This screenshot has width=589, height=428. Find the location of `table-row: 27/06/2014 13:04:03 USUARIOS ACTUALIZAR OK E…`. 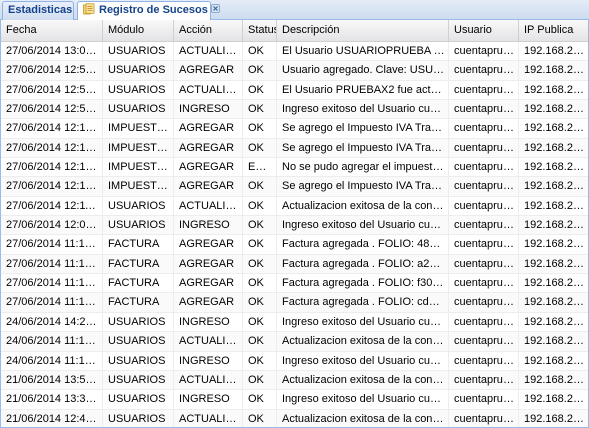

table-row: 27/06/2014 13:04:03 USUARIOS ACTUALIZAR OK E… is located at coordinates (294, 52).